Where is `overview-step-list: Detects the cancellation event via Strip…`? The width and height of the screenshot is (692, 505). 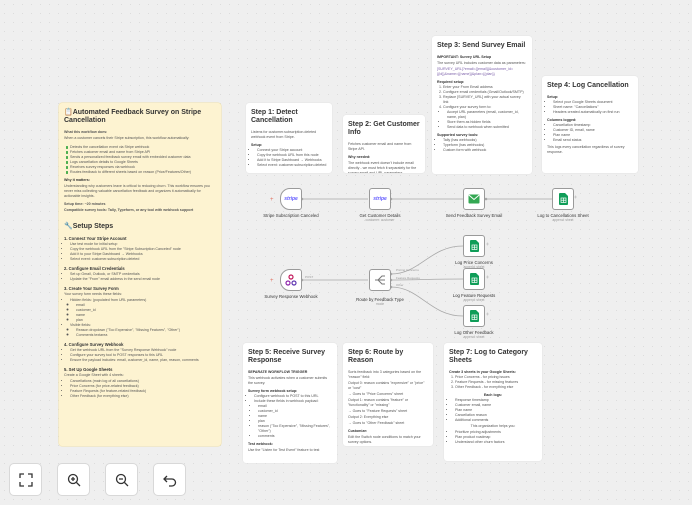 overview-step-list: Detects the cancellation event via Strip… is located at coordinates (140, 160).